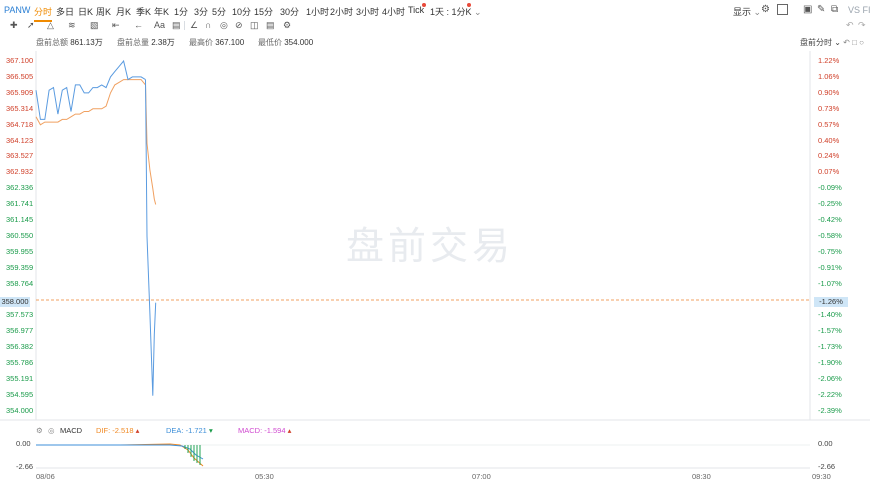 This screenshot has height=486, width=870. I want to click on pct-tick: -1.57%, so click(830, 331).